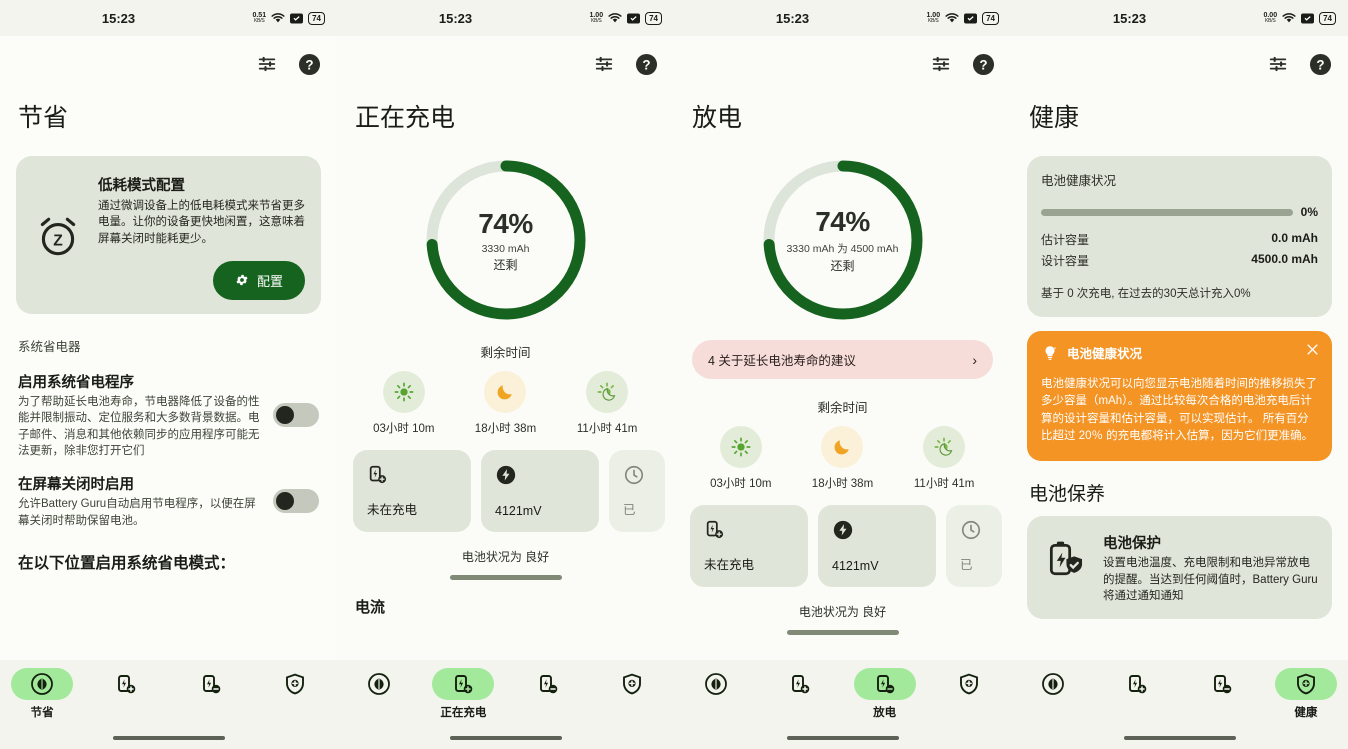 The height and width of the screenshot is (749, 1348). I want to click on maintenance-card-title: 电池保护, so click(1132, 544).